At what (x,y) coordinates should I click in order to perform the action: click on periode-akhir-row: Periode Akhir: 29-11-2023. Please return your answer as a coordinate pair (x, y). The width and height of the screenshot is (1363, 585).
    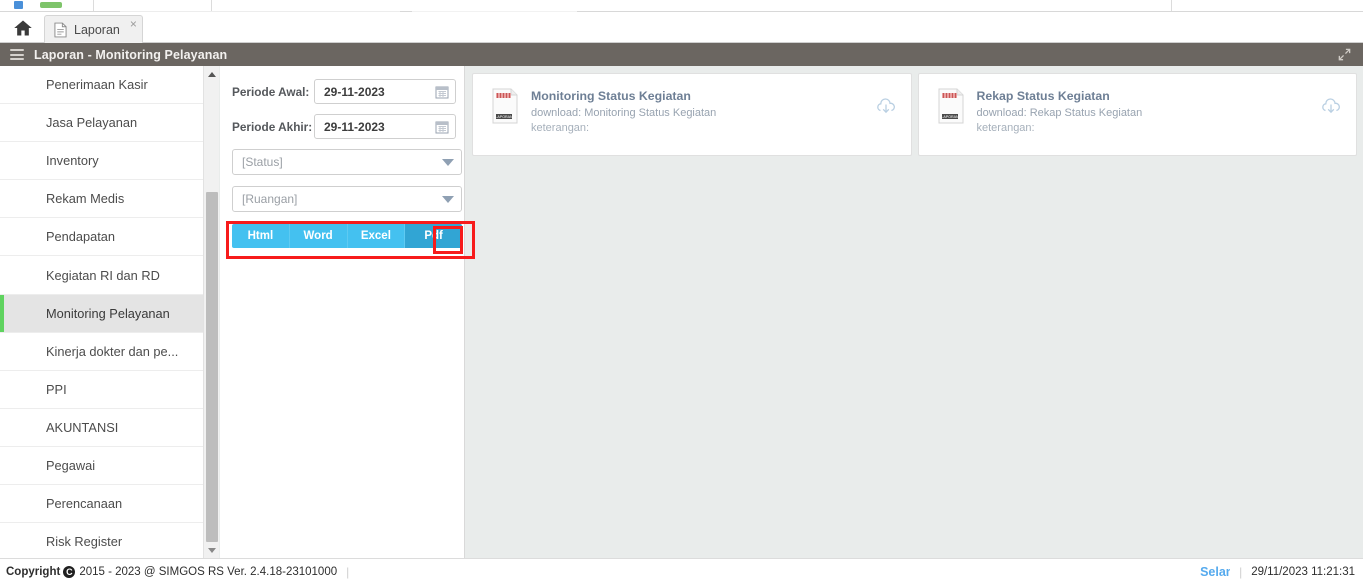
    Looking at the image, I should click on (348, 126).